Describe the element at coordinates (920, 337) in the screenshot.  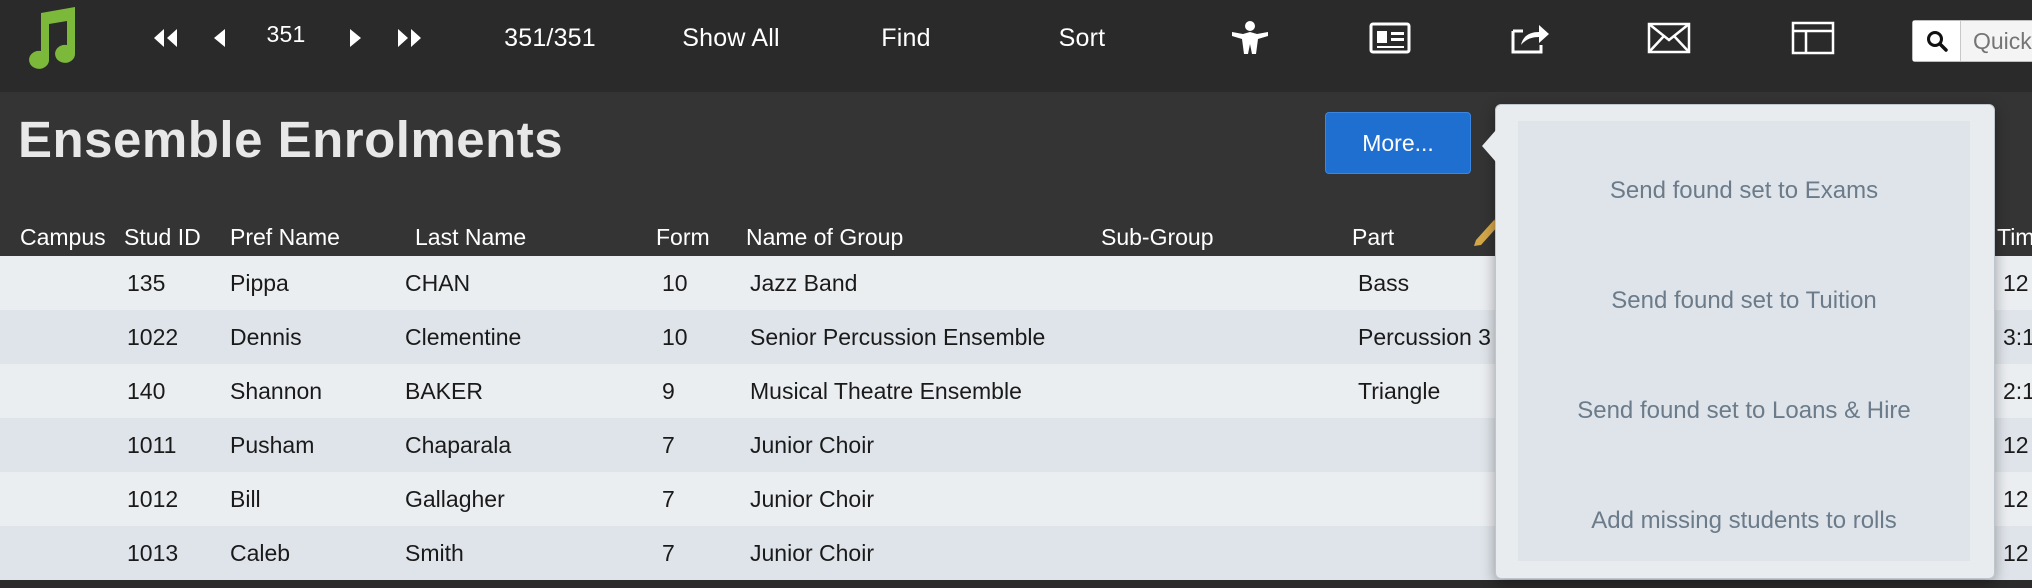
I see `group-cell: Senior Percussion Ensemble` at that location.